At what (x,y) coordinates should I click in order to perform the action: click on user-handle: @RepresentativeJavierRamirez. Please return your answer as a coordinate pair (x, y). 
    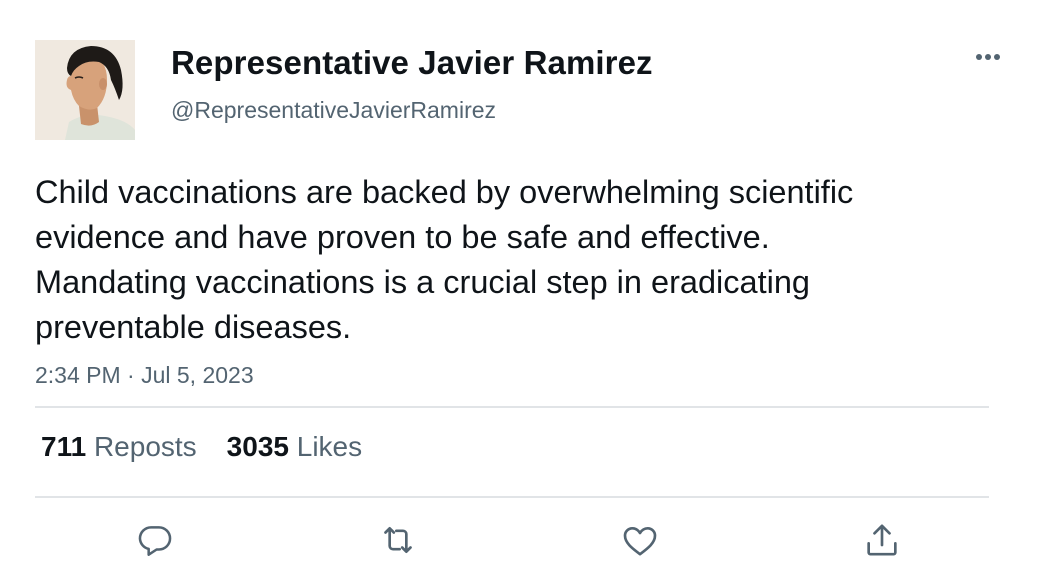
    Looking at the image, I should click on (333, 110).